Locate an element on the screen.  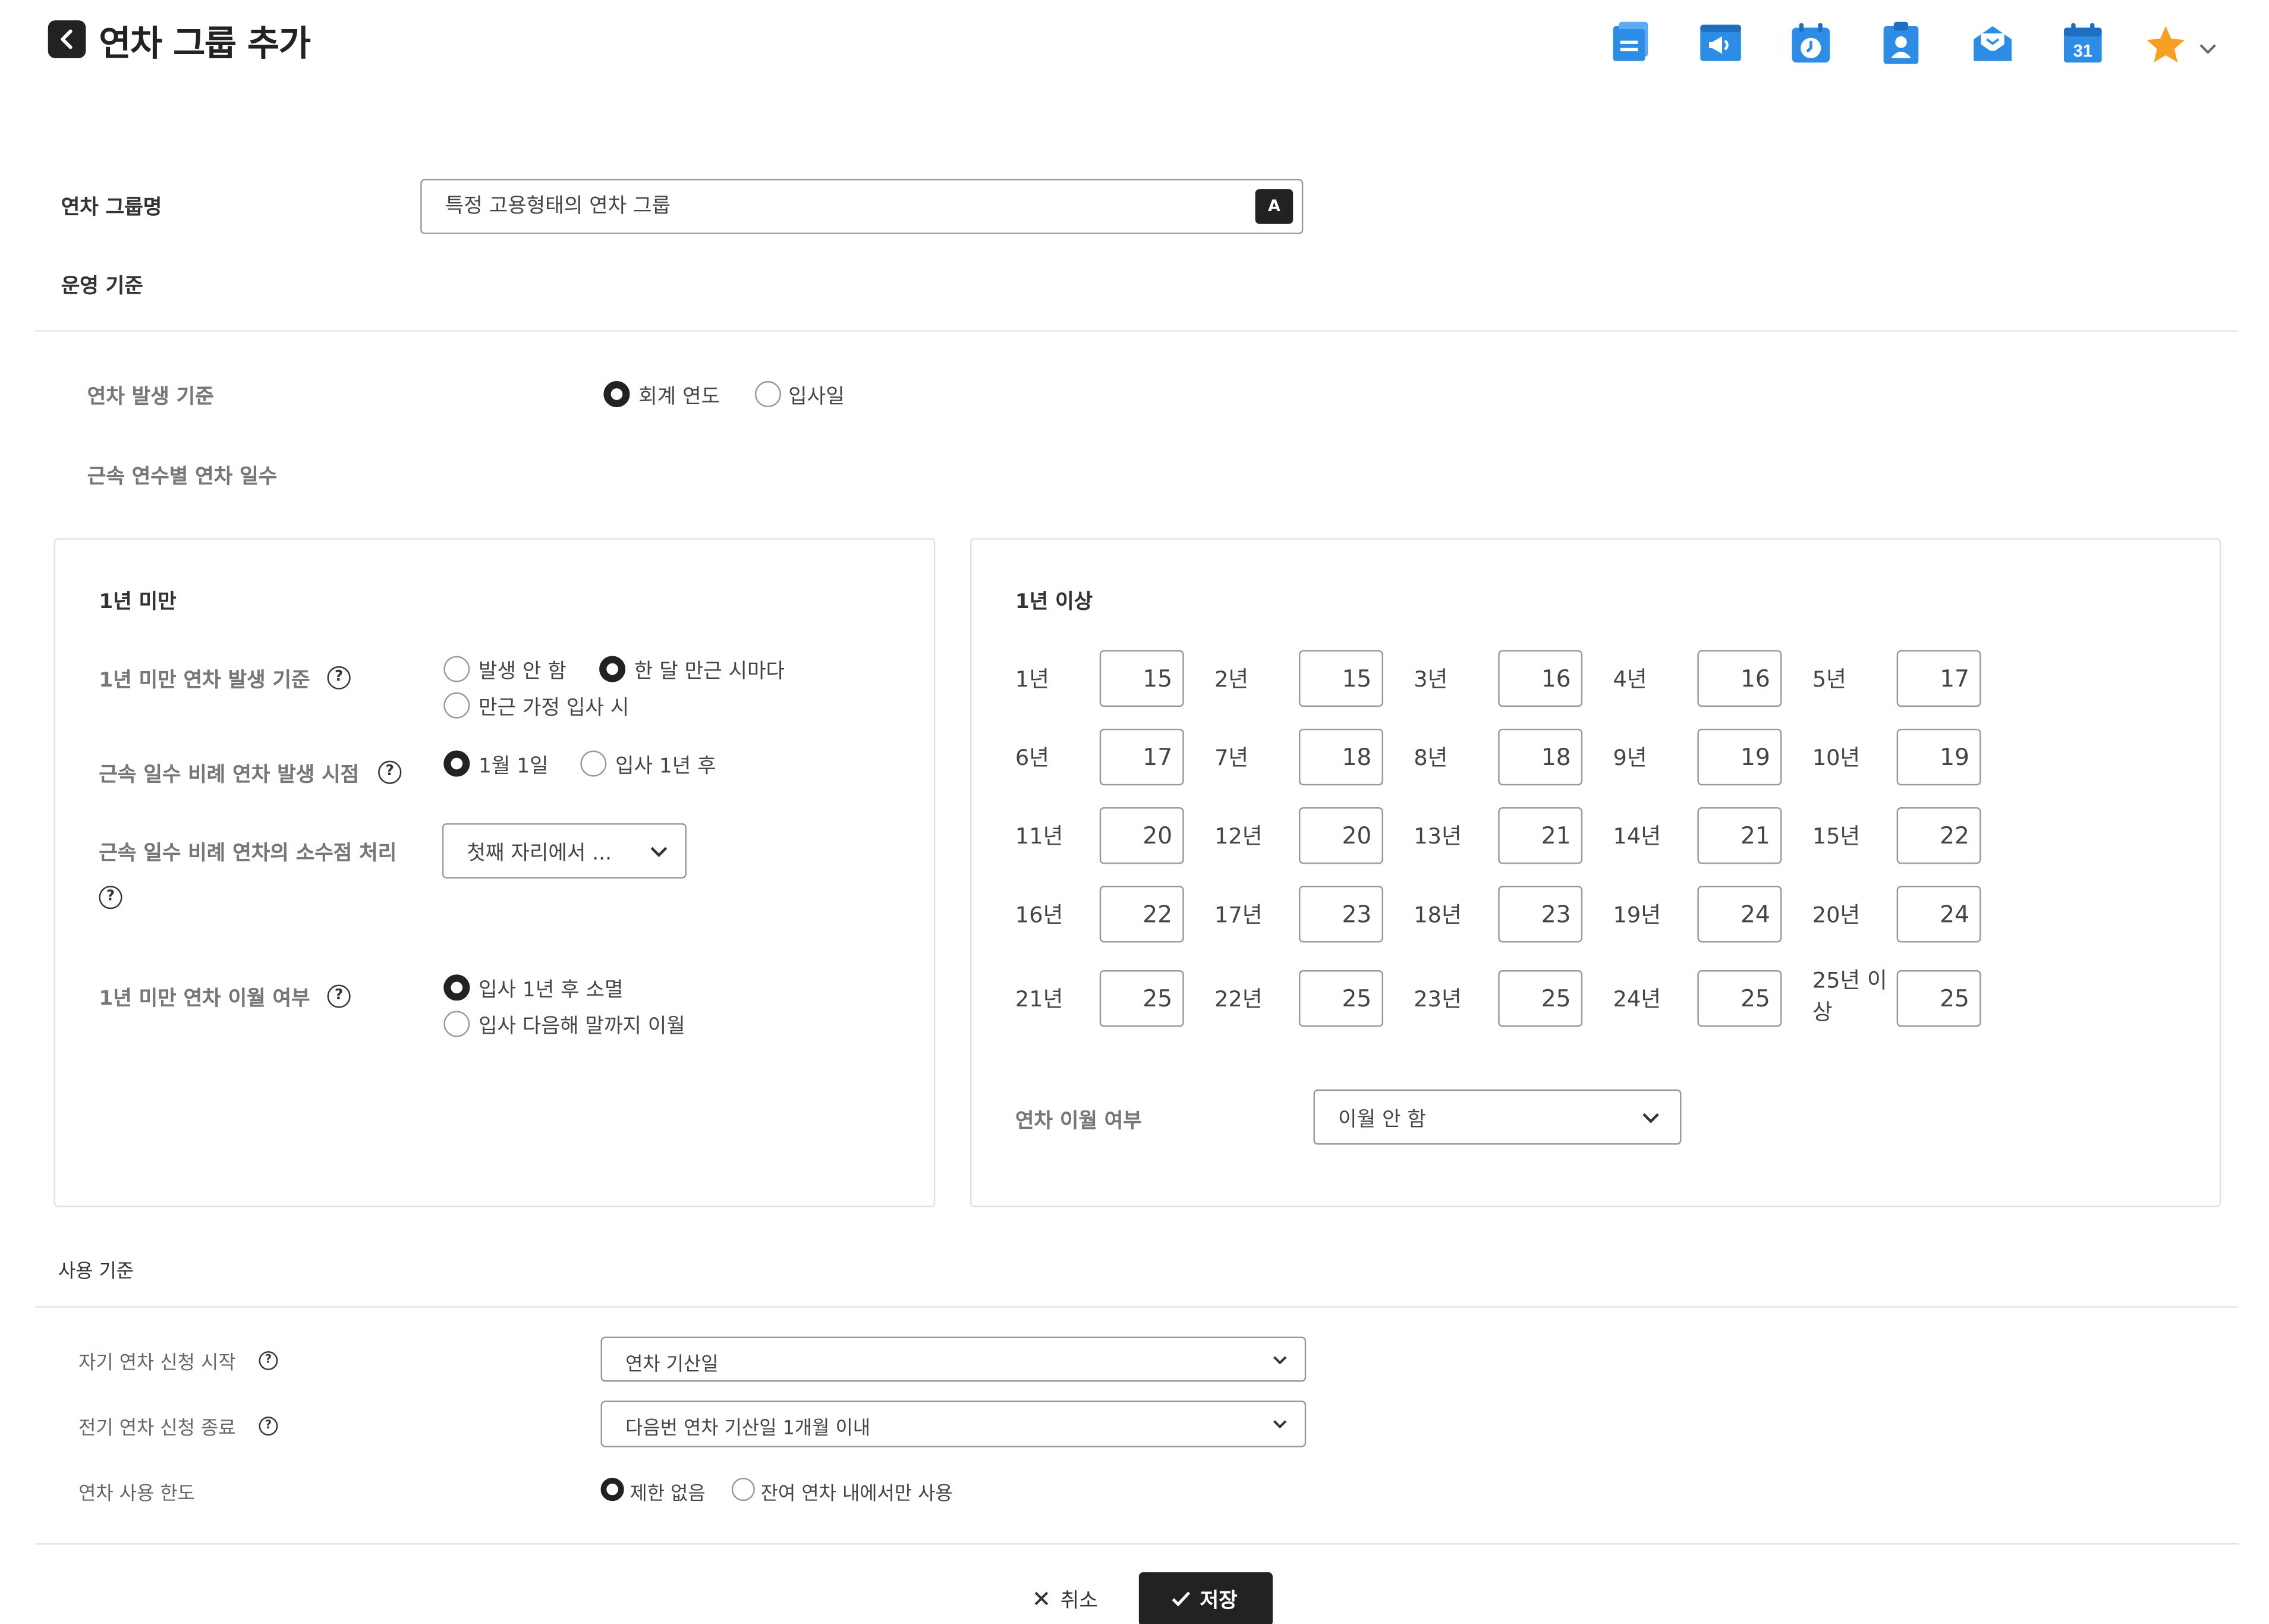
star-icon is located at coordinates (2166, 48).